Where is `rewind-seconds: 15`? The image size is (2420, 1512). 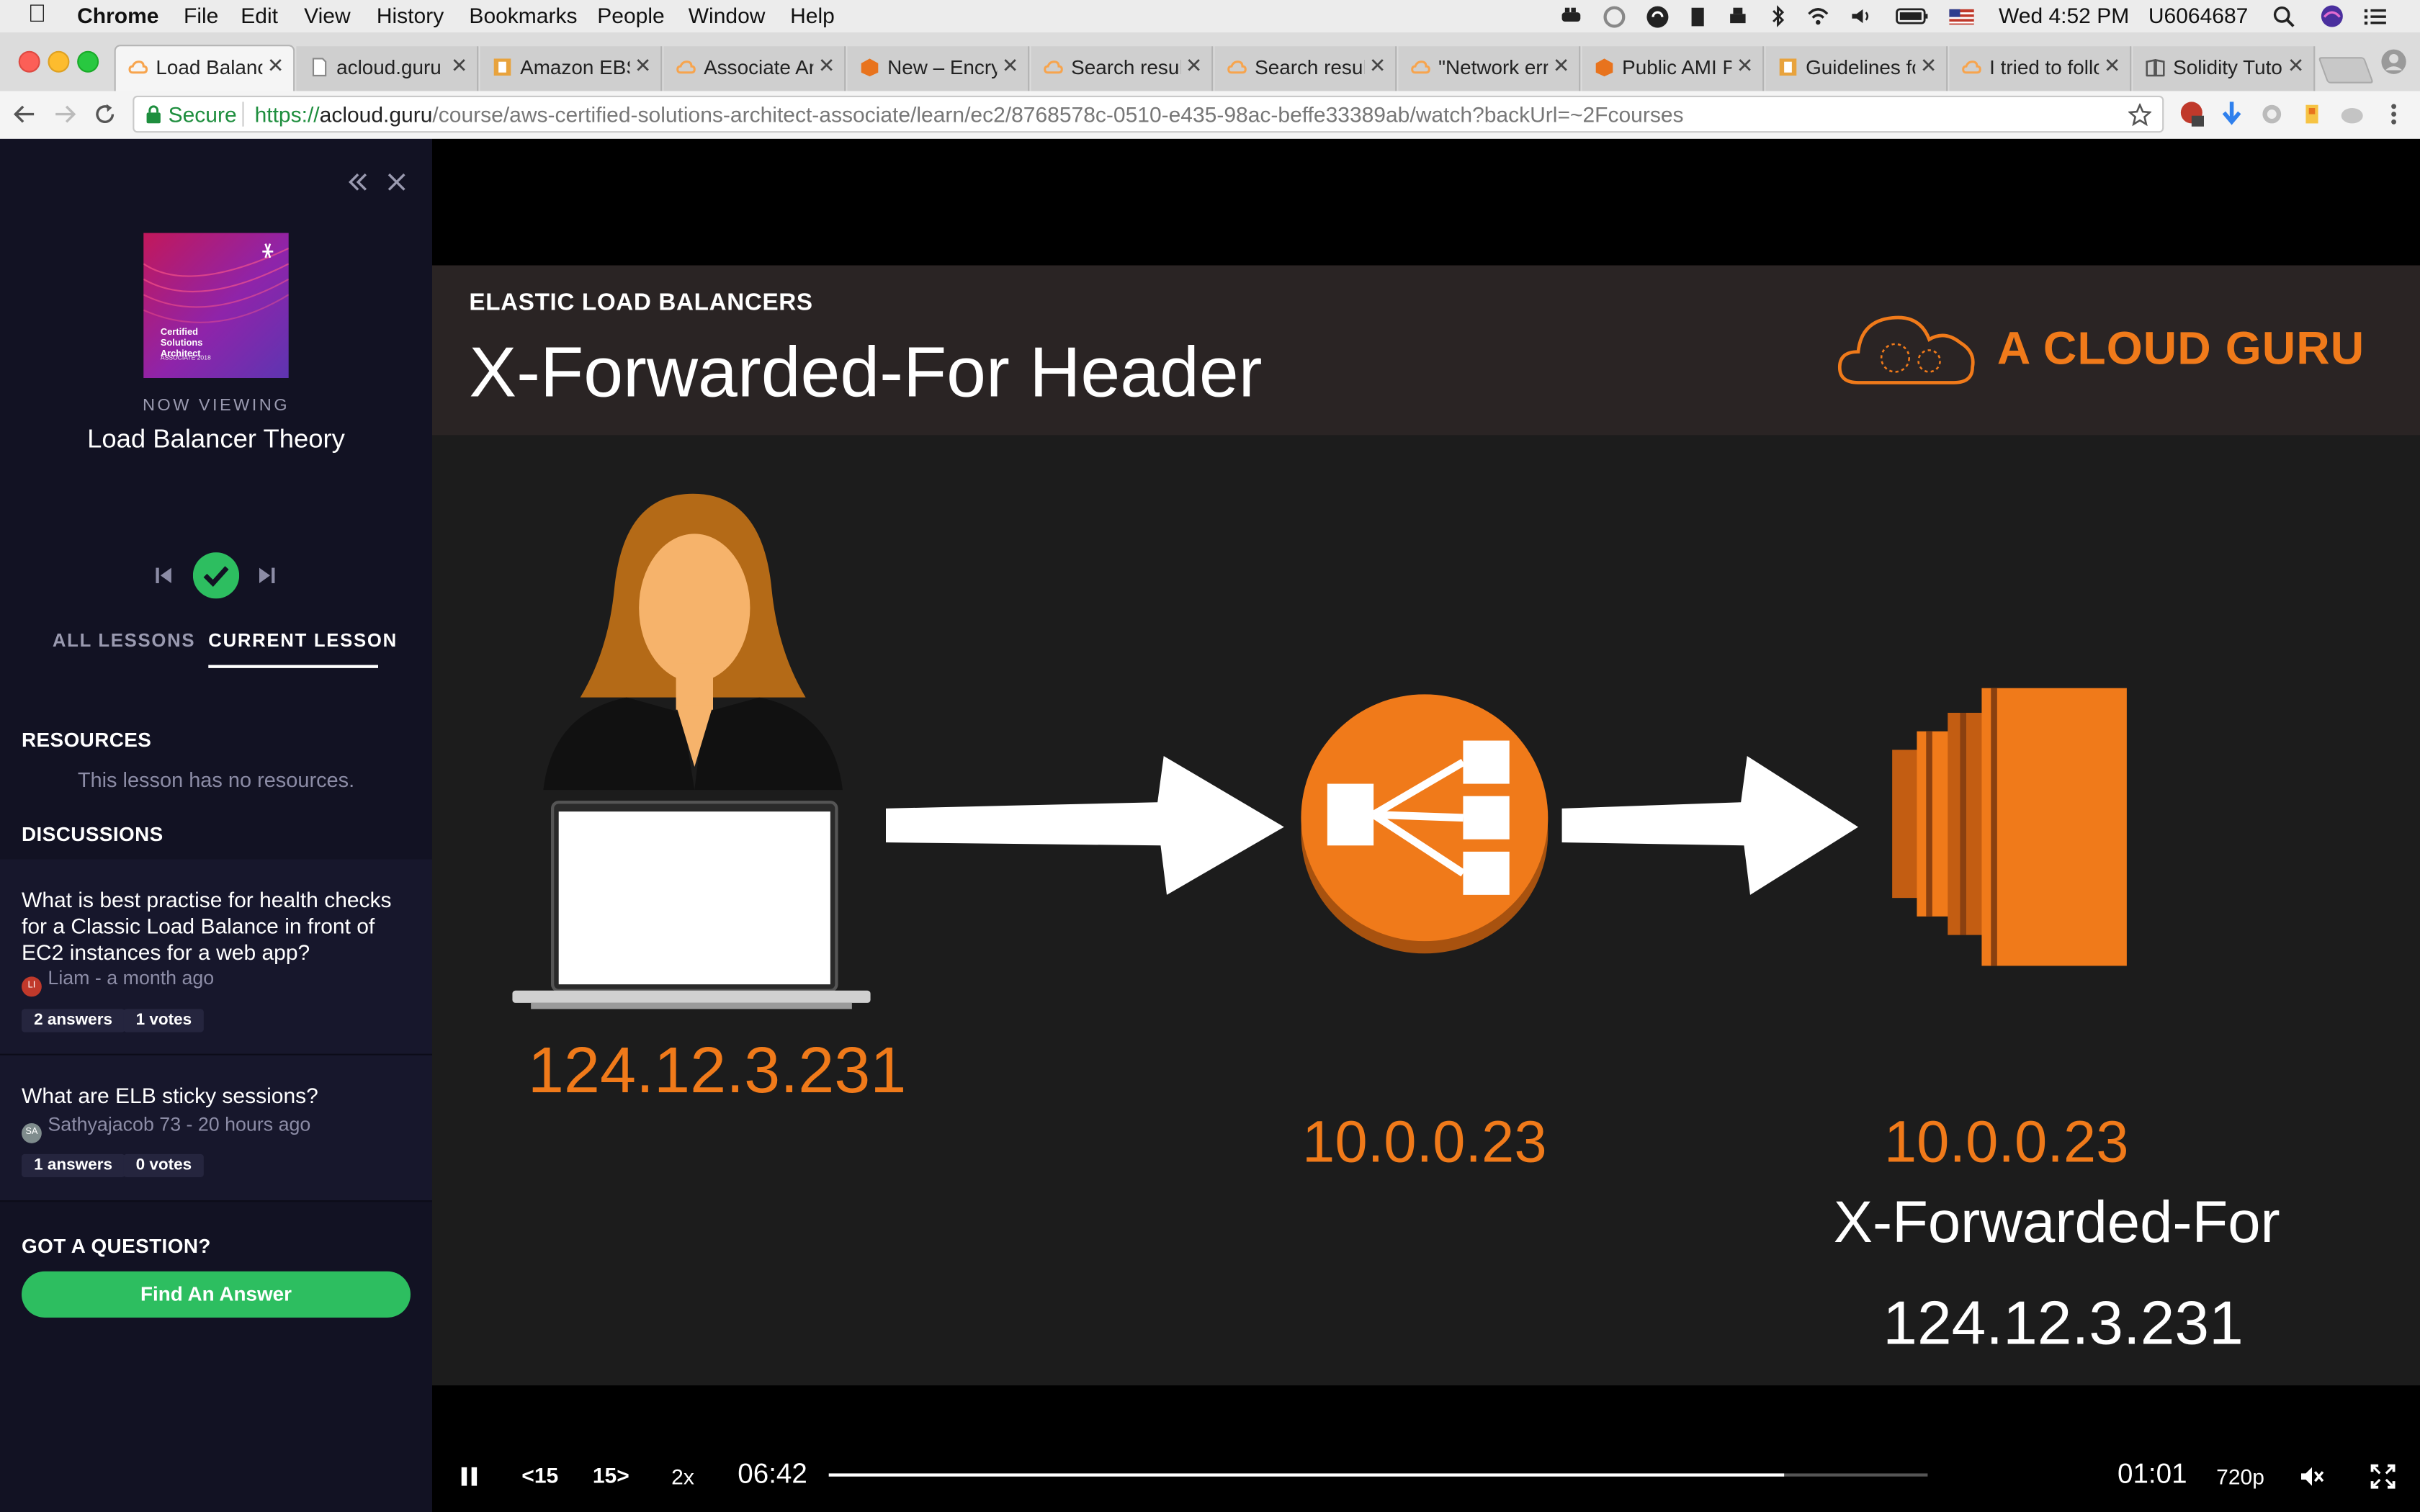 rewind-seconds: 15 is located at coordinates (546, 1475).